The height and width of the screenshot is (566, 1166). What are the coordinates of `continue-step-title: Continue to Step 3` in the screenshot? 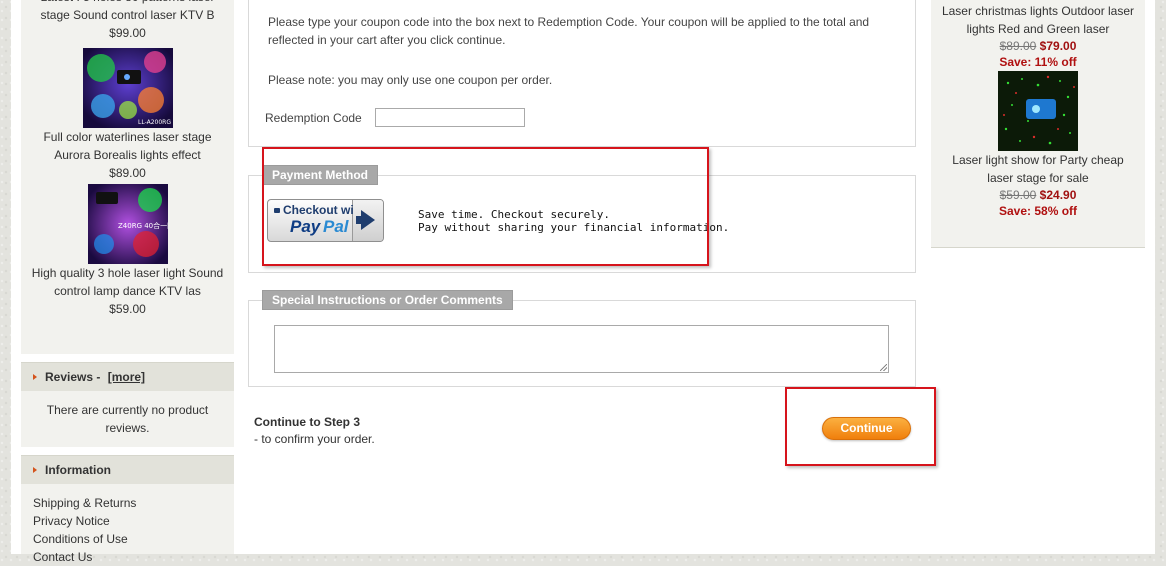 It's located at (307, 422).